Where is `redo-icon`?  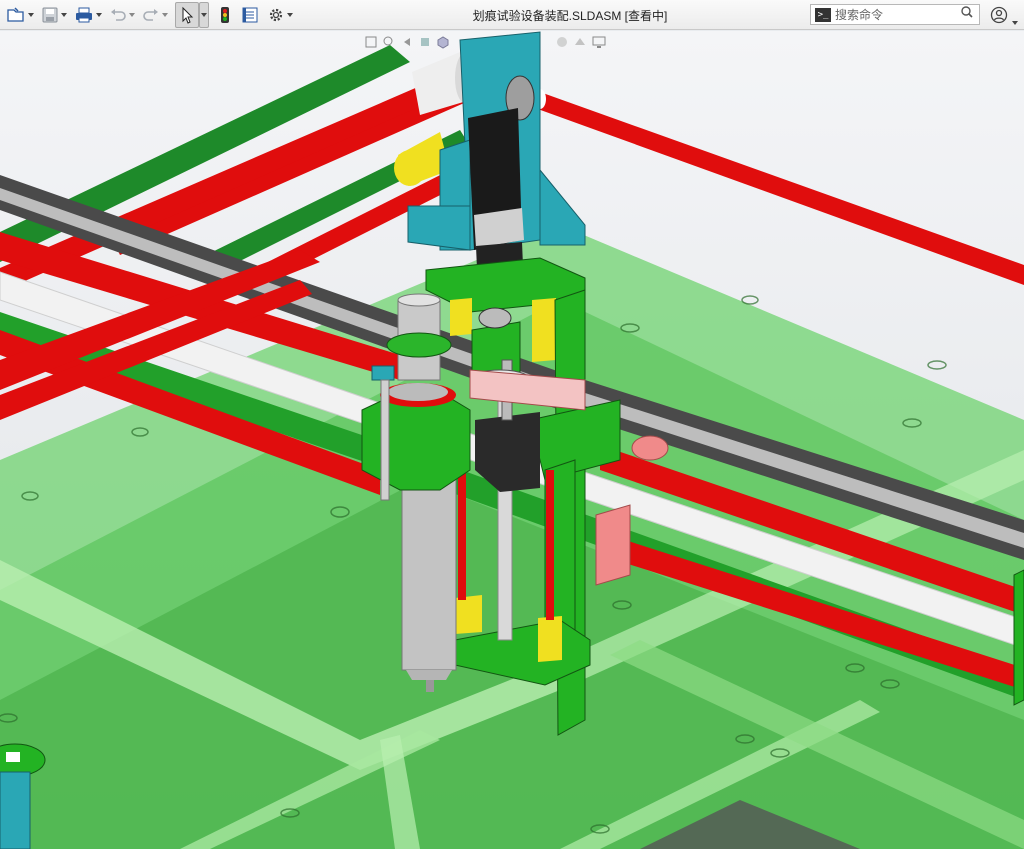 redo-icon is located at coordinates (151, 15).